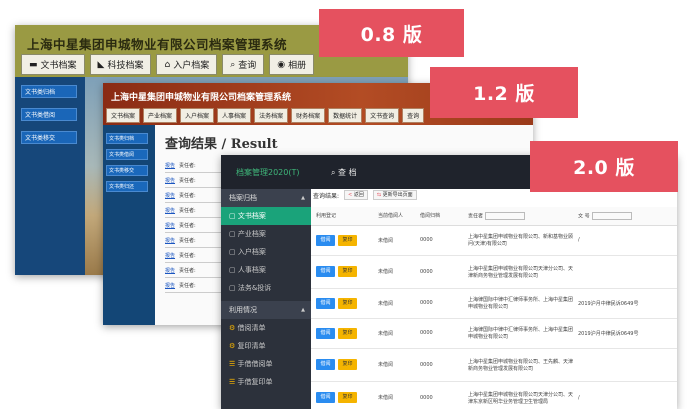 This screenshot has width=695, height=409. Describe the element at coordinates (191, 66) in the screenshot. I see `v08-nav-label: 入户档案` at that location.